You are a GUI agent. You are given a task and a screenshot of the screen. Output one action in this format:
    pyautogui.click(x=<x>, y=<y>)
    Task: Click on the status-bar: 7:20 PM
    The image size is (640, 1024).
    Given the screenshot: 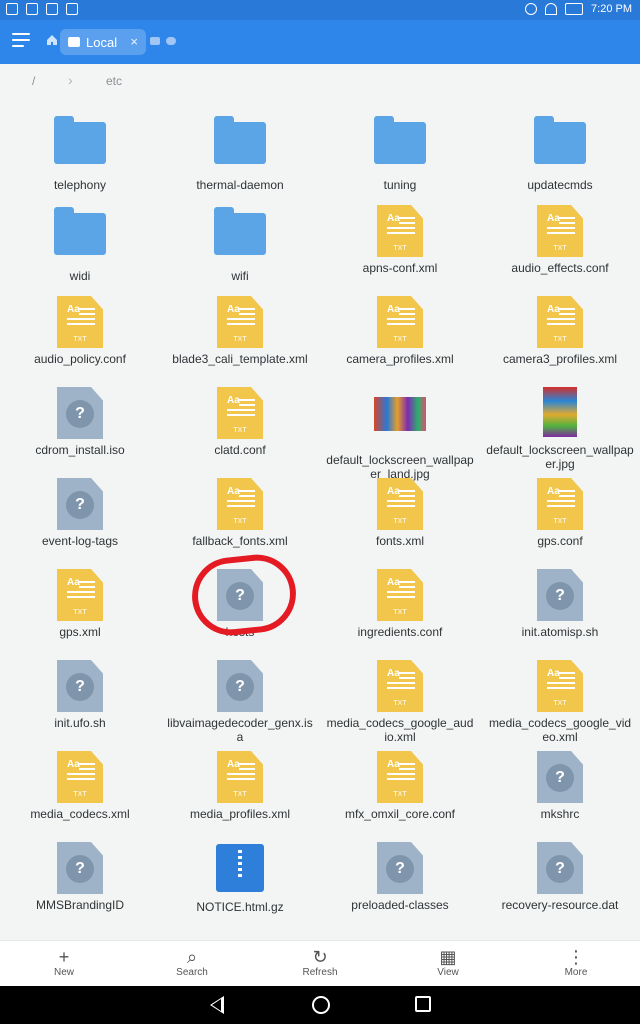 What is the action you would take?
    pyautogui.click(x=320, y=10)
    